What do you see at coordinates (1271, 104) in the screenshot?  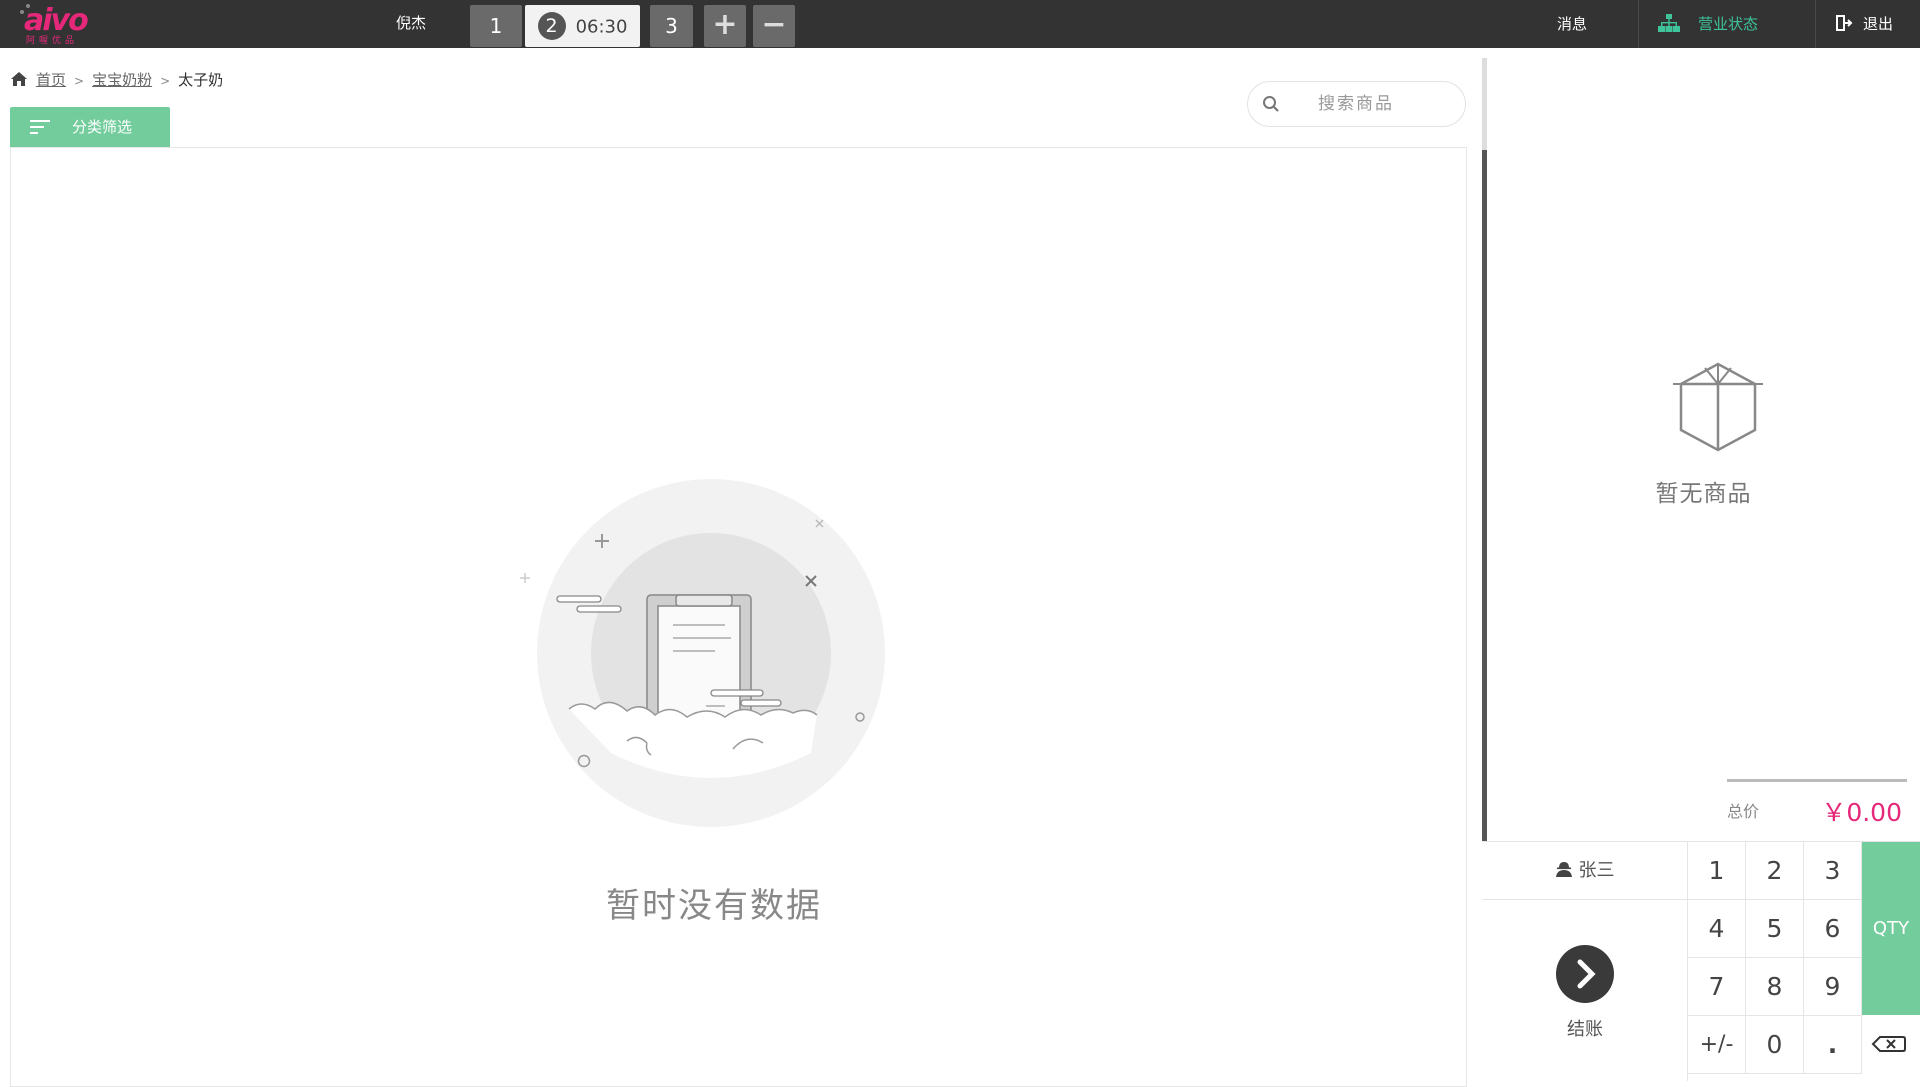 I see `search-icon` at bounding box center [1271, 104].